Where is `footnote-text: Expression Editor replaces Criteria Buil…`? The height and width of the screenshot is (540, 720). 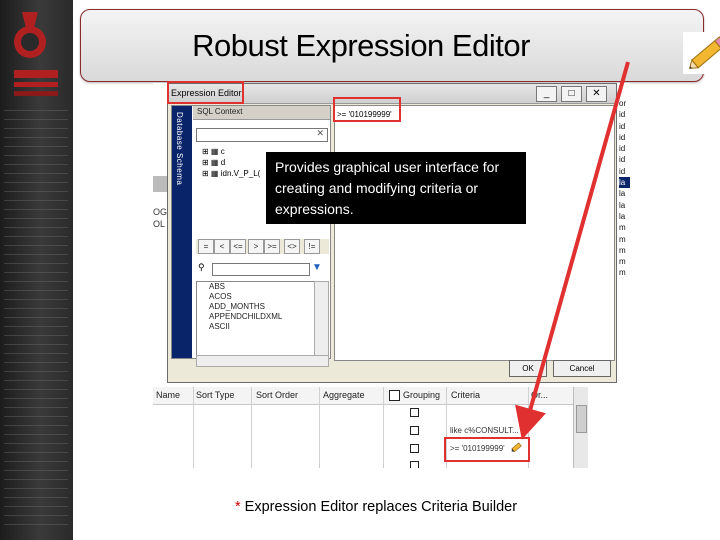 footnote-text: Expression Editor replaces Criteria Buil… is located at coordinates (379, 507).